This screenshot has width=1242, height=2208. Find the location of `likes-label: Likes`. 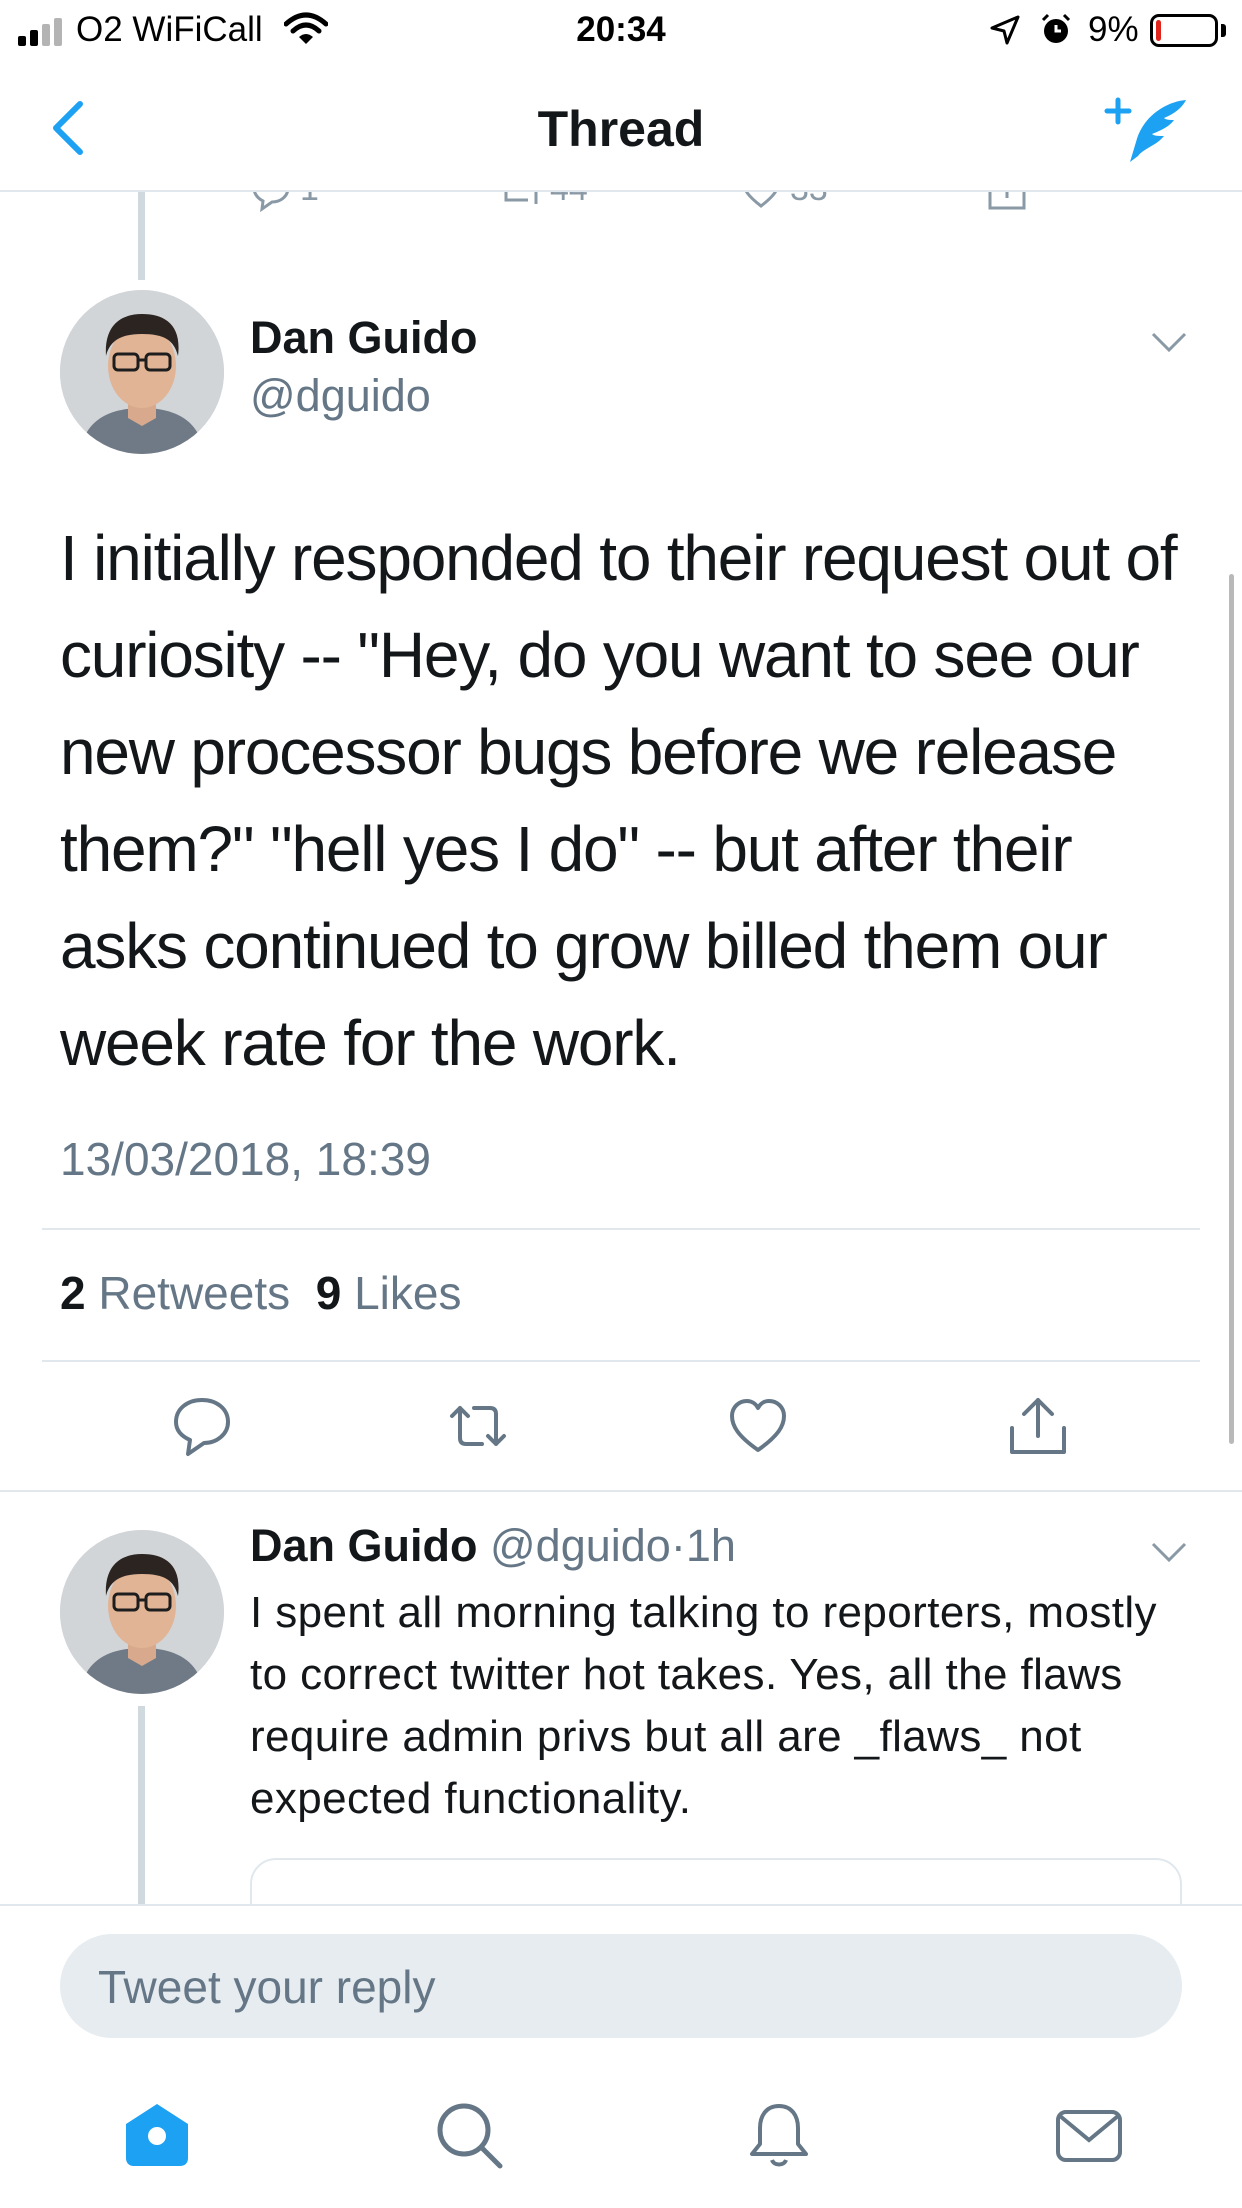

likes-label: Likes is located at coordinates (408, 1293).